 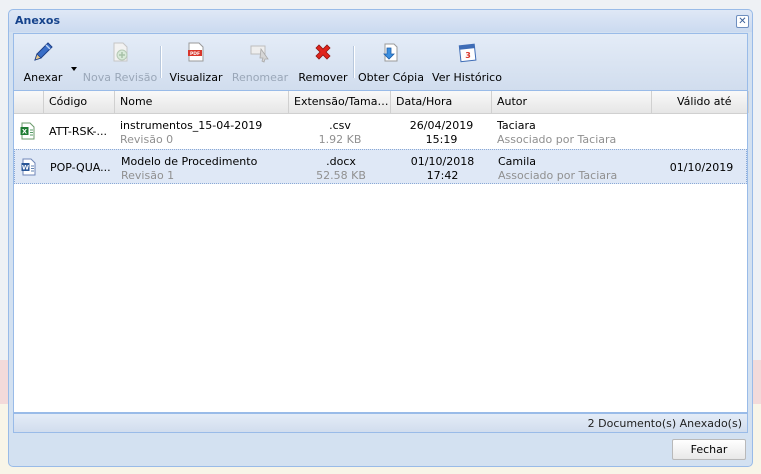 I want to click on close-icon: ✕, so click(x=742, y=21).